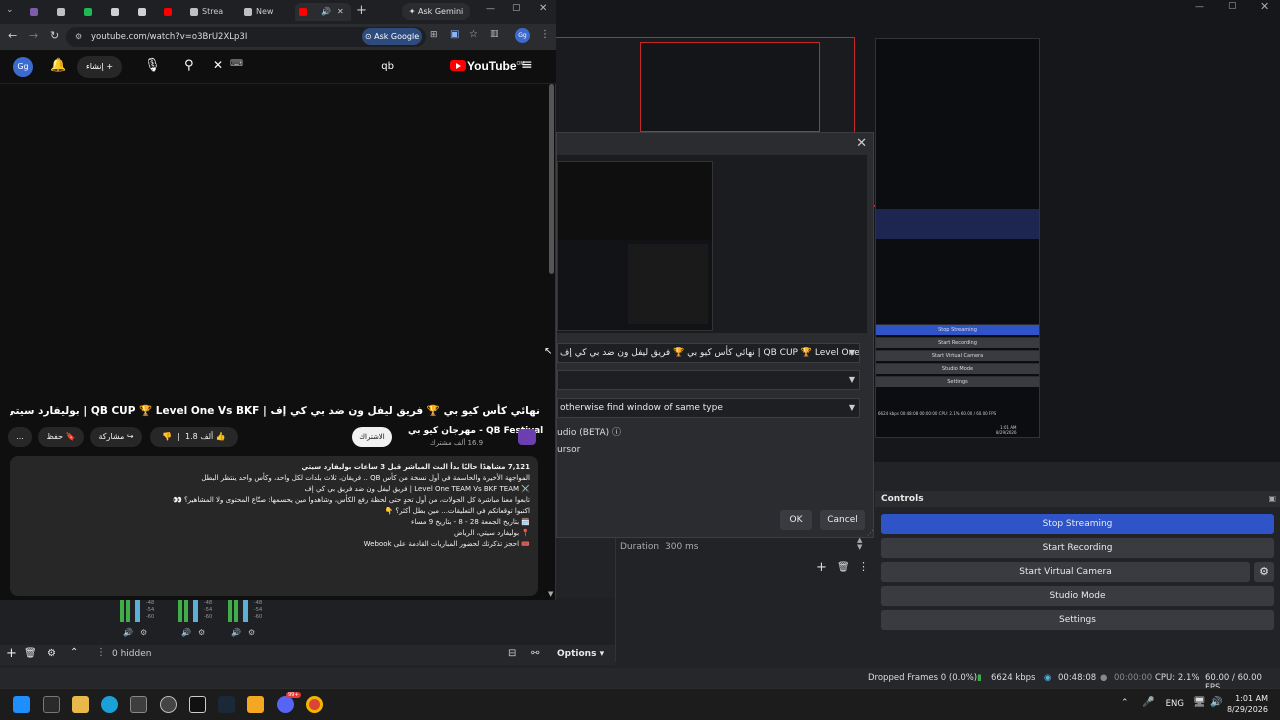 The width and height of the screenshot is (1280, 720). I want to click on cast-icon: ▣, so click(454, 34).